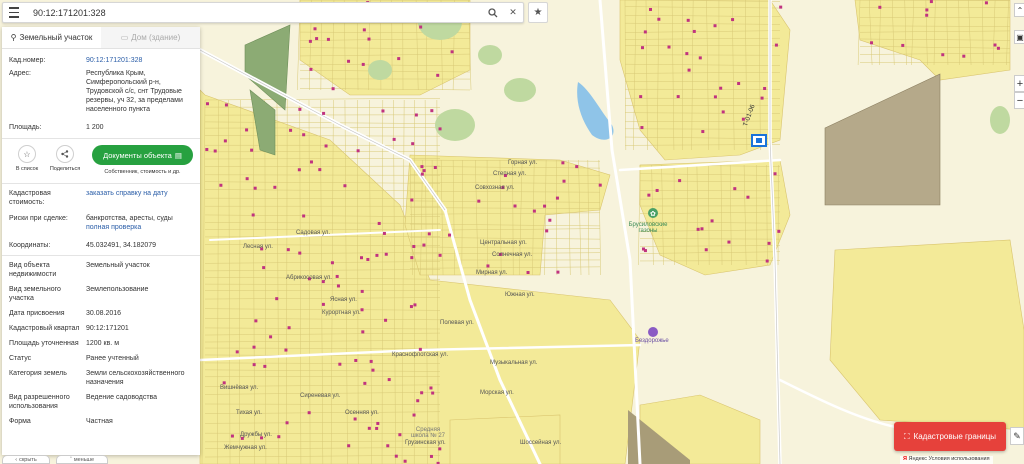 This screenshot has width=1024, height=464. Describe the element at coordinates (35, 294) in the screenshot. I see `detail-key: Вид земельного участка` at that location.